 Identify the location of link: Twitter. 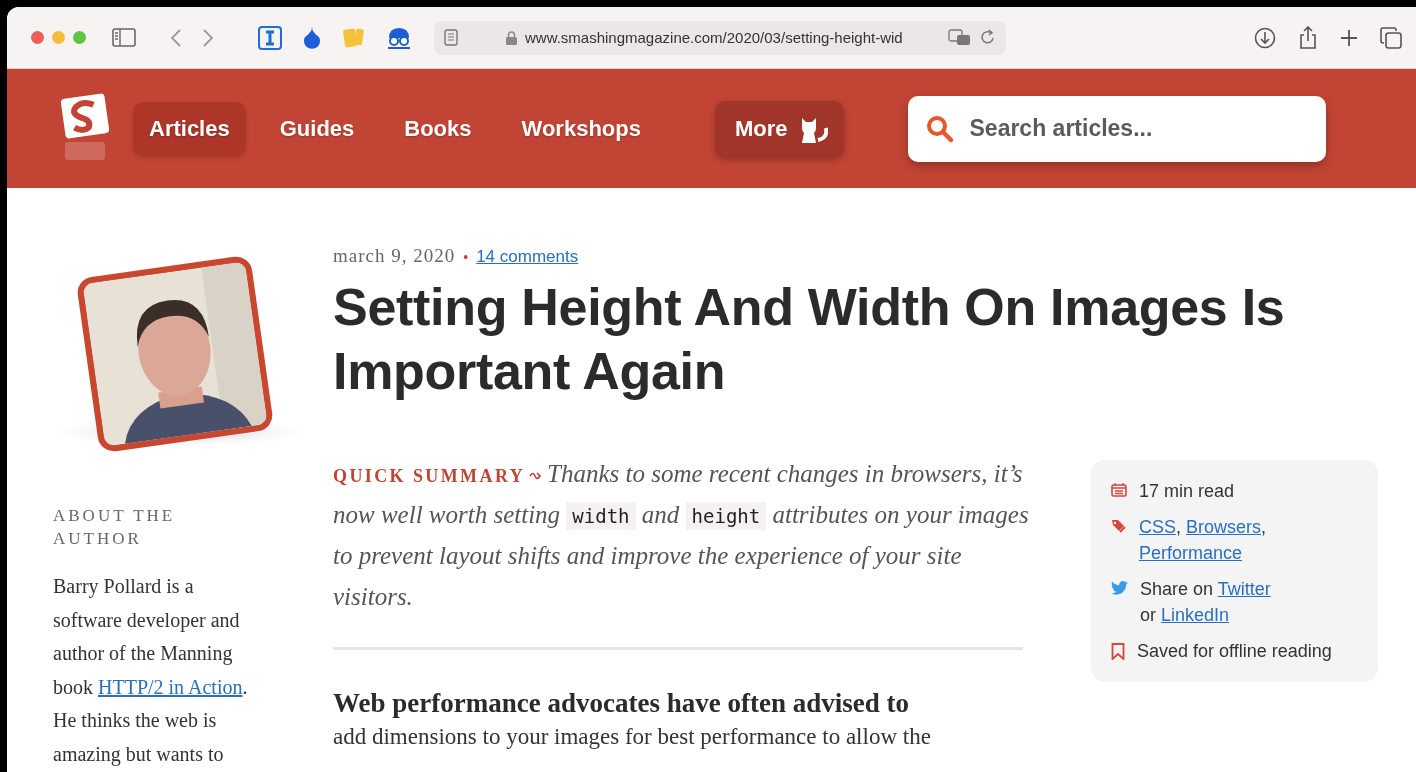
(1244, 589).